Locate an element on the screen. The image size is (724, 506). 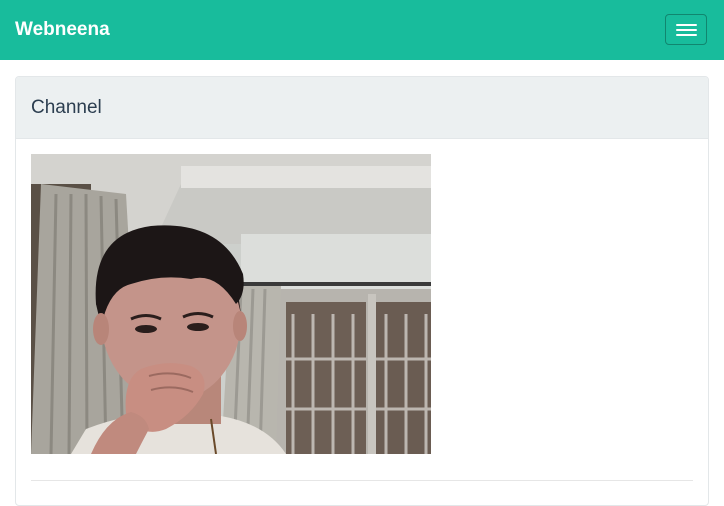
brand-link: Webneena is located at coordinates (62, 30).